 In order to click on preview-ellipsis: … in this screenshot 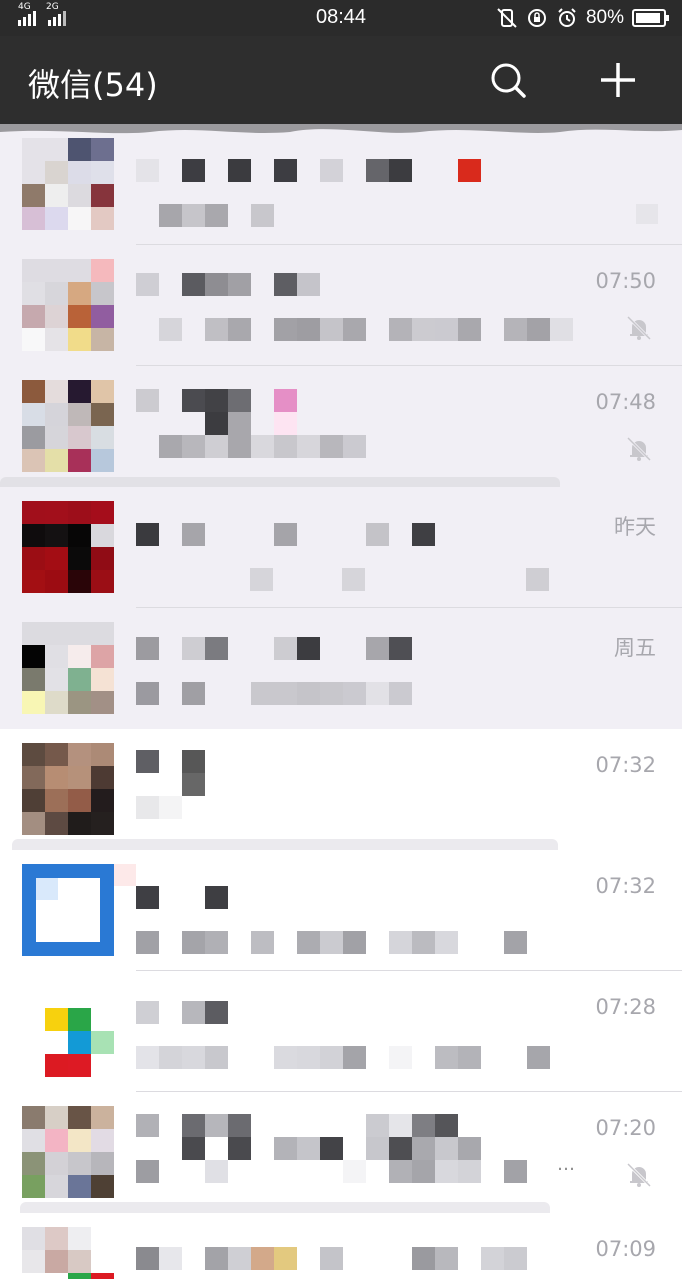, I will do `click(566, 1164)`.